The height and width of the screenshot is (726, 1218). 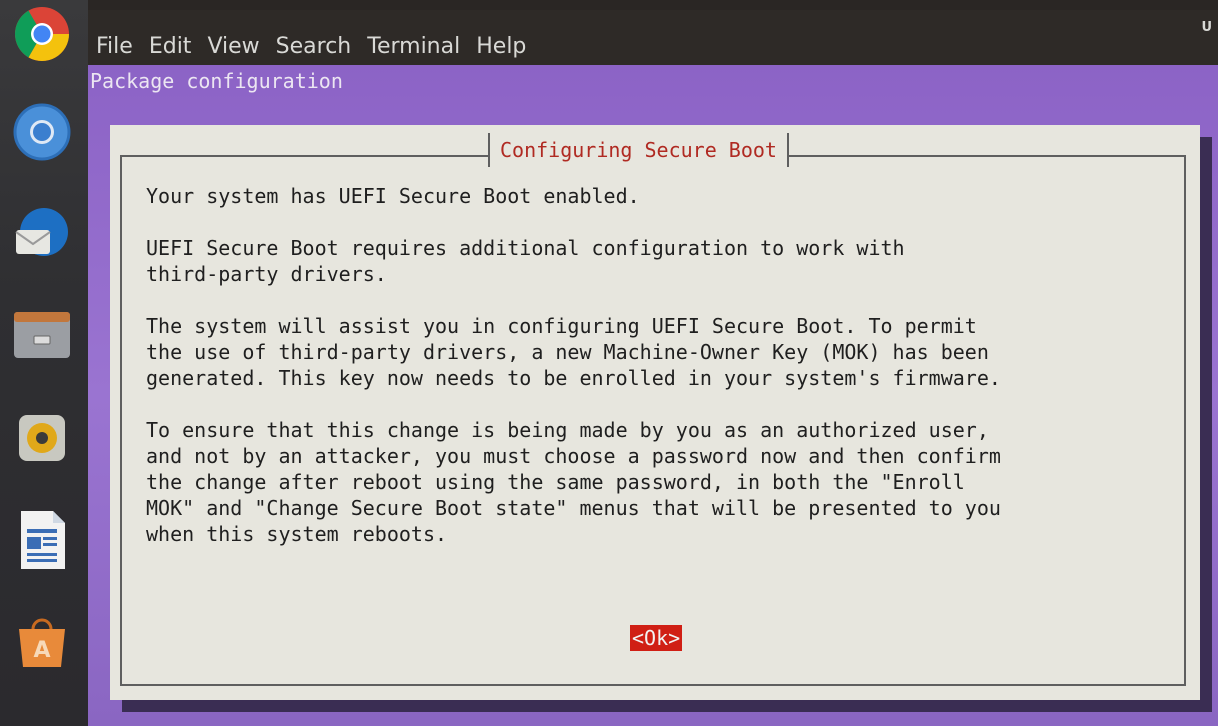 I want to click on menu-terminal: Terminal, so click(x=413, y=46).